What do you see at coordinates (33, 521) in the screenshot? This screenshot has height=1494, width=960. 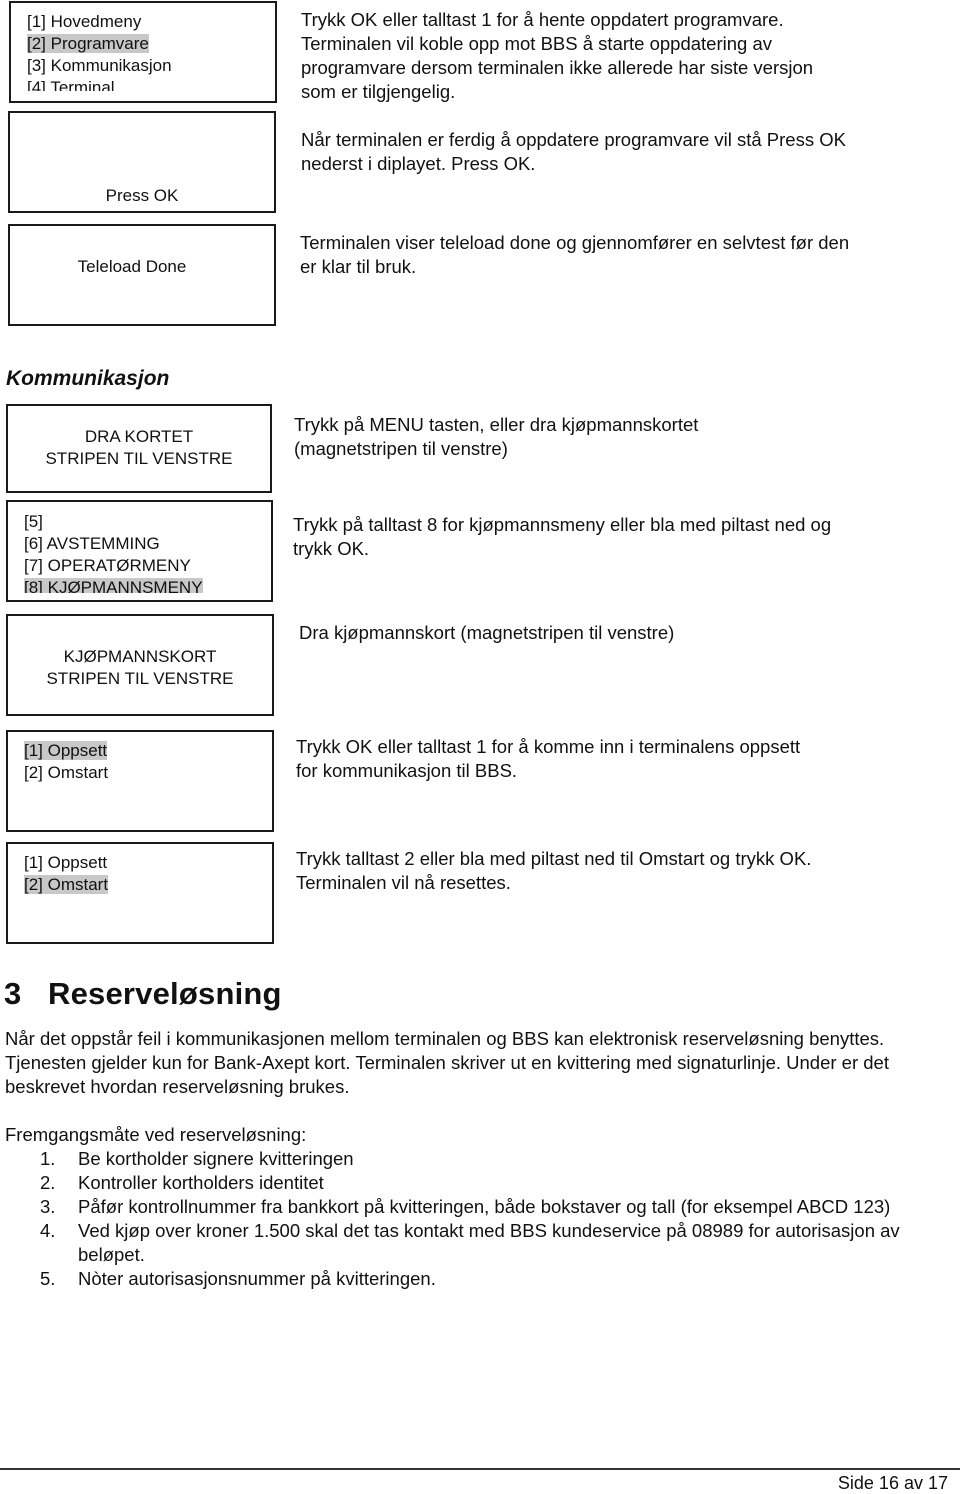 I see `menu-item-5: [5]` at bounding box center [33, 521].